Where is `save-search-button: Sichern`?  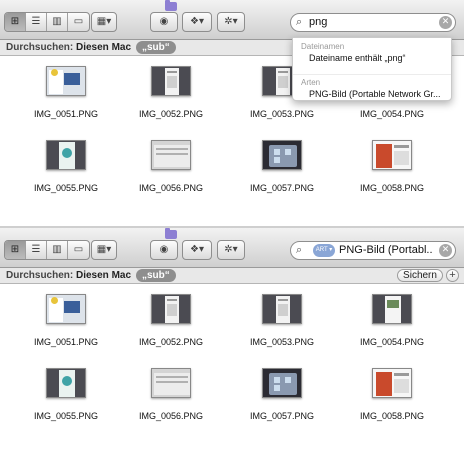
save-search-button: Sichern is located at coordinates (420, 275).